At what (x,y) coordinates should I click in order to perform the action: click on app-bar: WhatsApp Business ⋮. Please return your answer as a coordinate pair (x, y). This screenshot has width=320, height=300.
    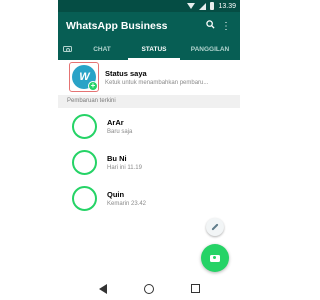
    Looking at the image, I should click on (149, 26).